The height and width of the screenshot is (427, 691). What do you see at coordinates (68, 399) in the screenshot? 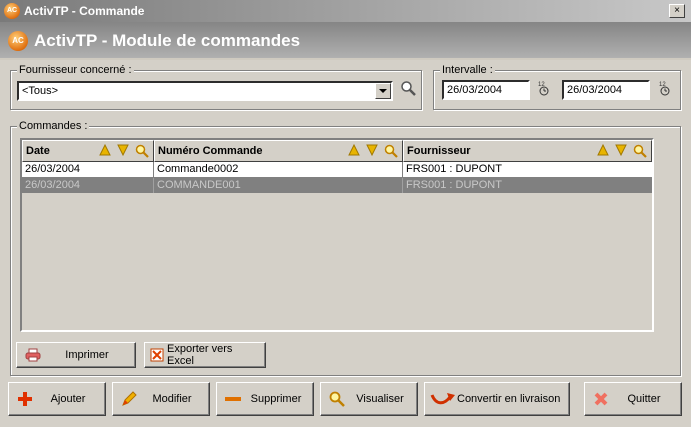
I see `add-button-label: Ajouter` at bounding box center [68, 399].